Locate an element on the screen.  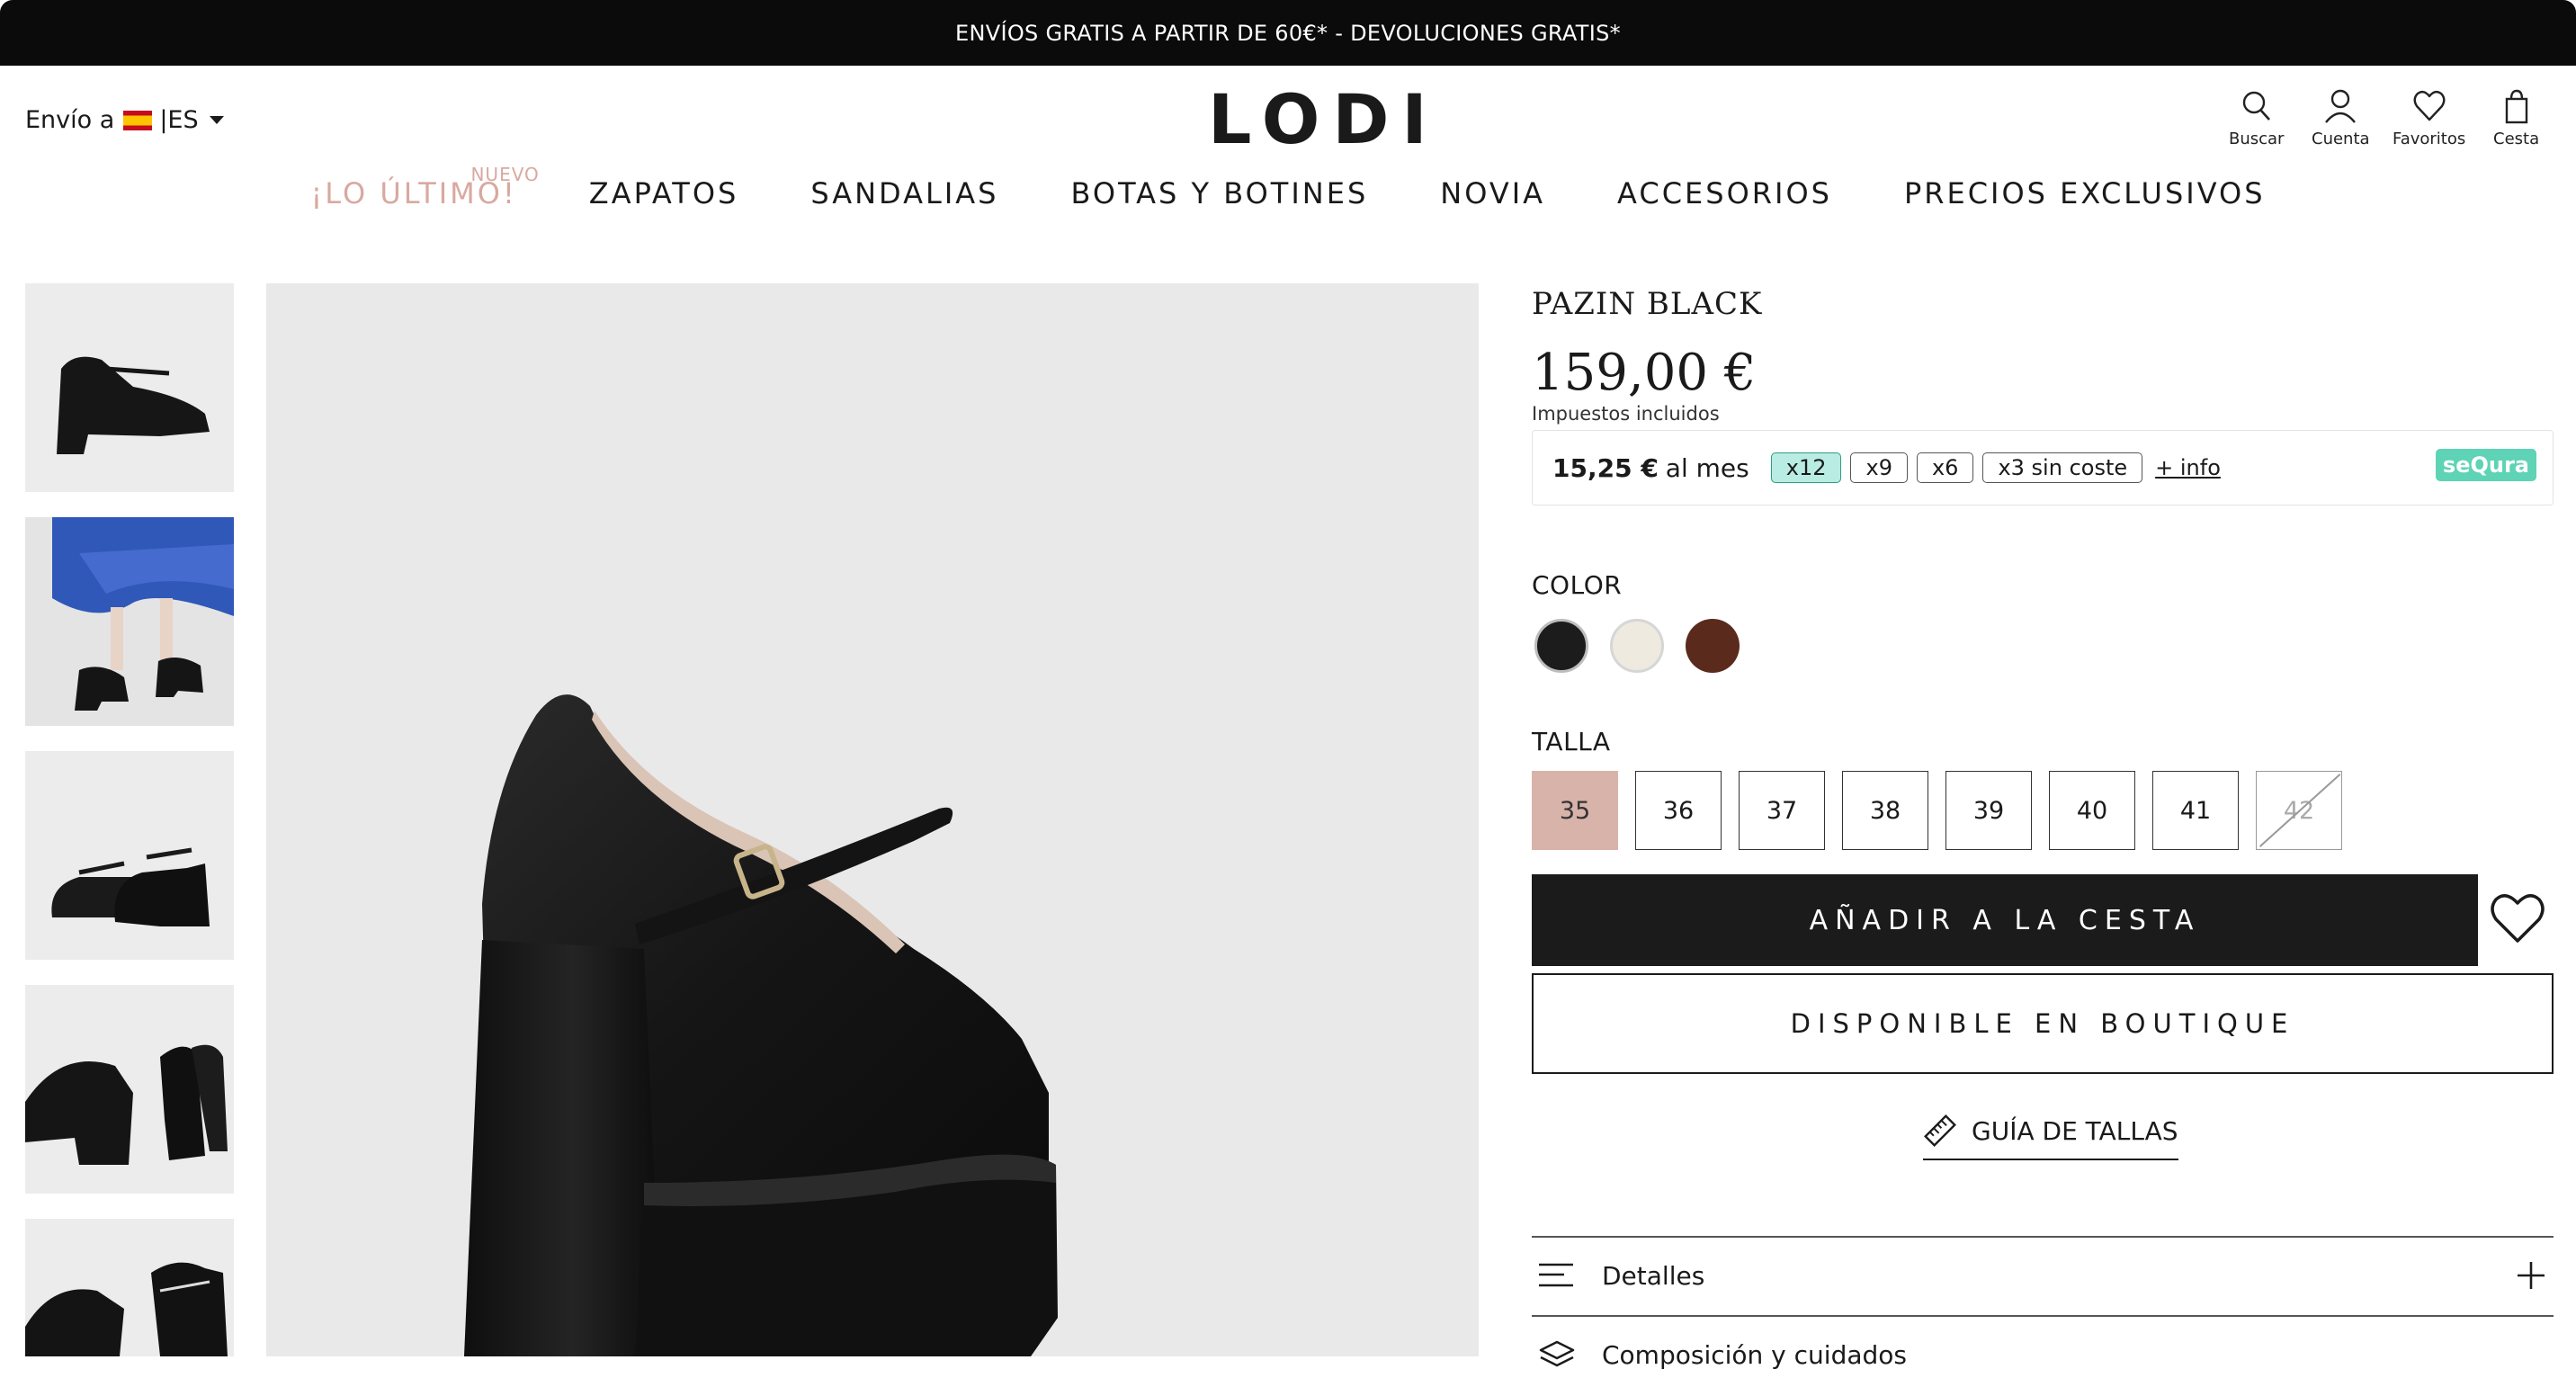
accordion-composition-label: Composición y cuidados is located at coordinates (1754, 1354).